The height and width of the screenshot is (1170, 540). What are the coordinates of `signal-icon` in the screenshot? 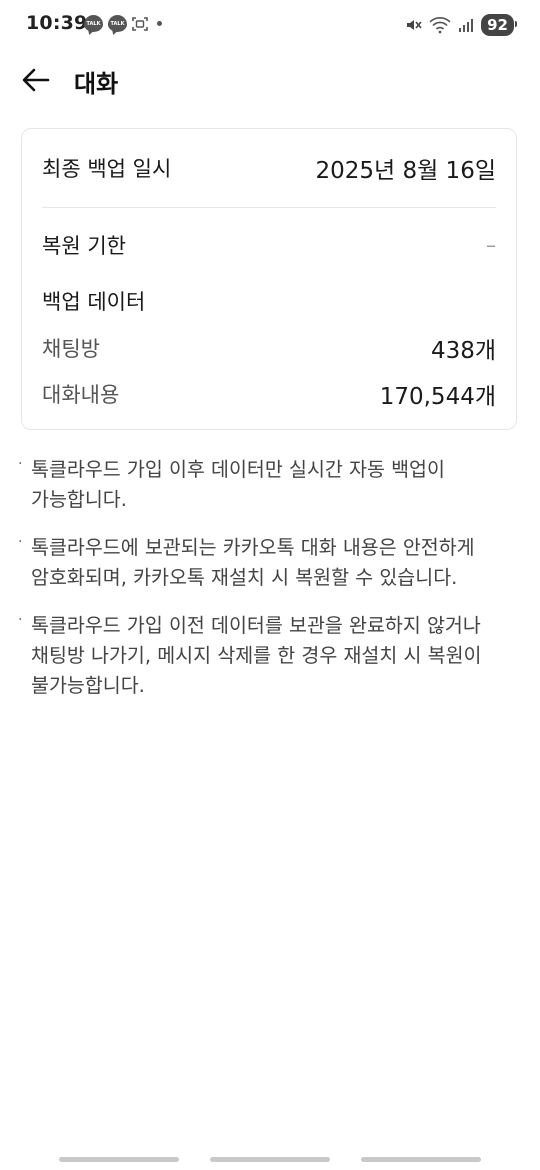 It's located at (466, 25).